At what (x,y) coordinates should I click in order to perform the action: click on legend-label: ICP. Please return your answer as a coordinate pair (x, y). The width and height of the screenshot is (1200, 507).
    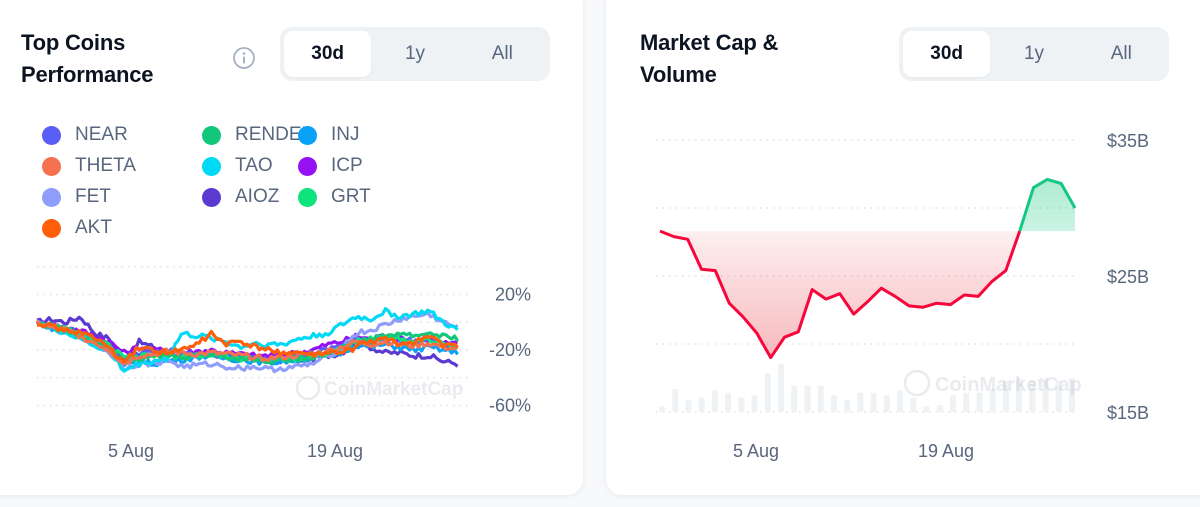
    Looking at the image, I should click on (347, 165).